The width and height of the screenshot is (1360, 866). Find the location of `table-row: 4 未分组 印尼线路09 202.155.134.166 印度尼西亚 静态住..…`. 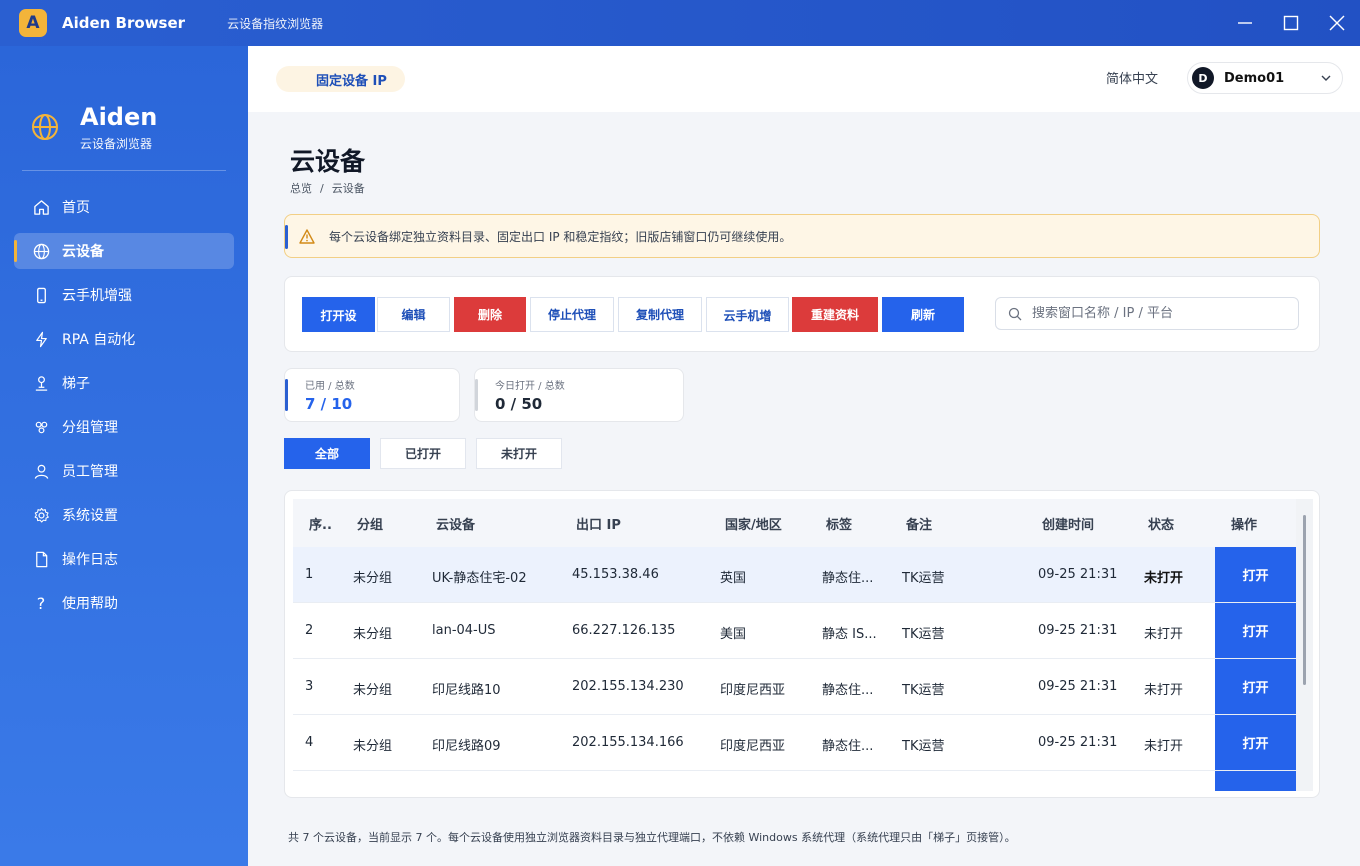

table-row: 4 未分组 印尼线路09 202.155.134.166 印度尼西亚 静态住..… is located at coordinates (794, 743).